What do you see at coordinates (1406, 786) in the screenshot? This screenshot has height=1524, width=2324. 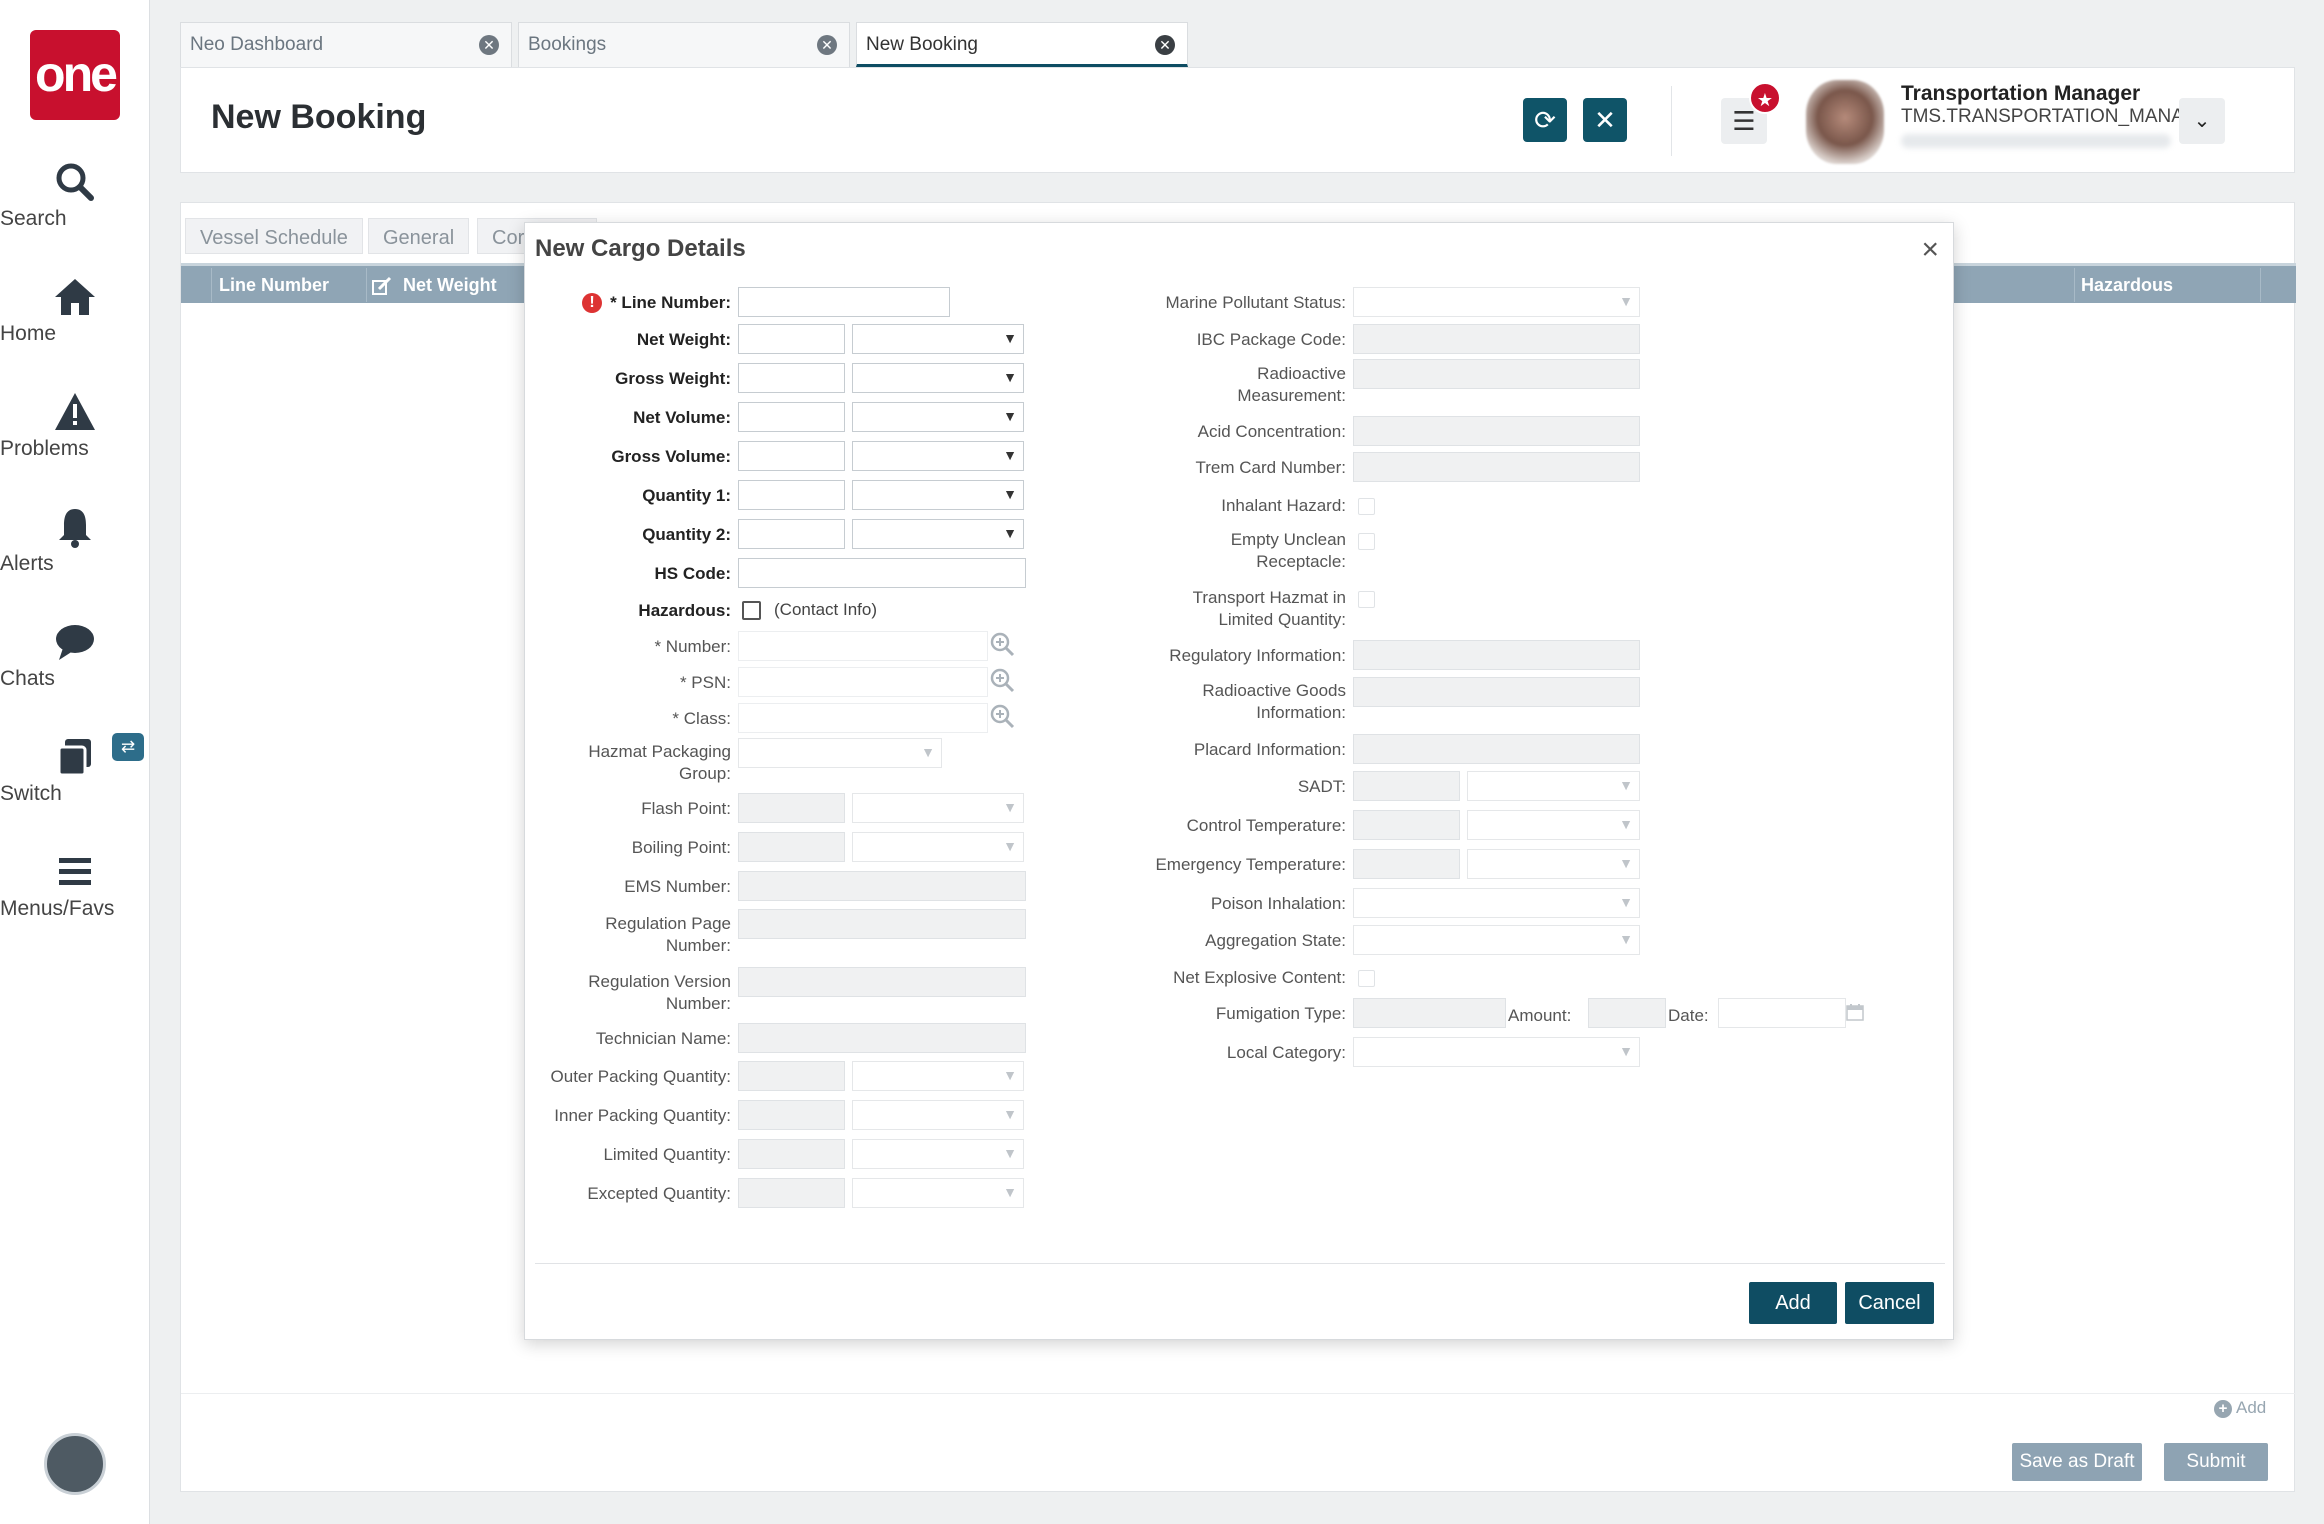 I see `sadt-input` at bounding box center [1406, 786].